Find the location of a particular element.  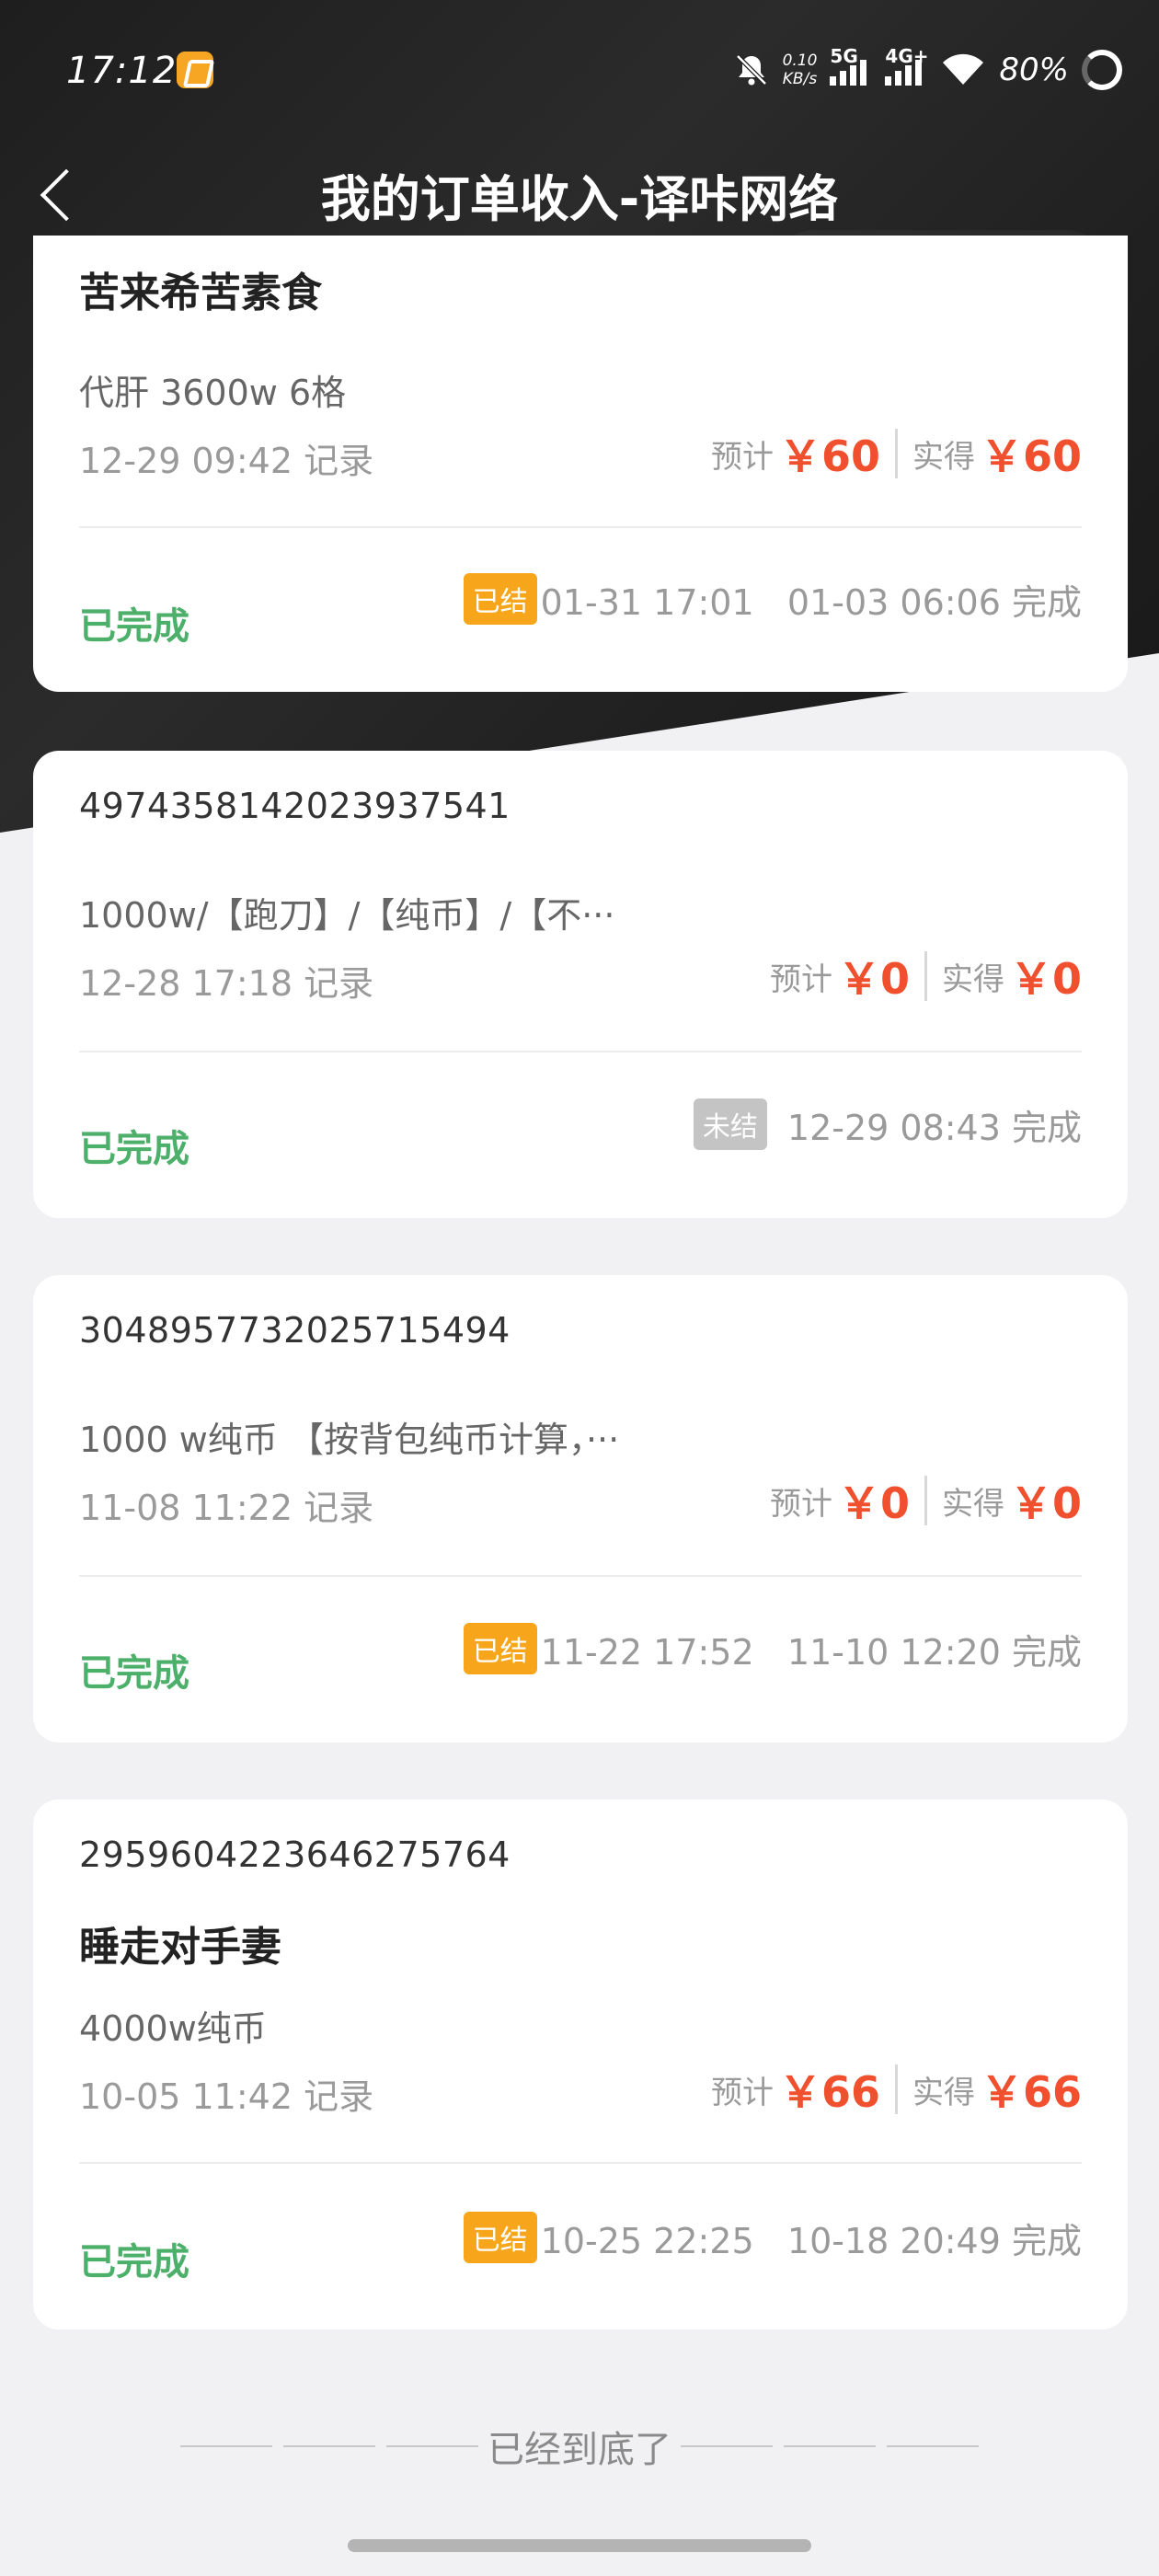

order-settlement: 已结 10-25 22:25 10-18 20:49 完成 is located at coordinates (772, 2237).